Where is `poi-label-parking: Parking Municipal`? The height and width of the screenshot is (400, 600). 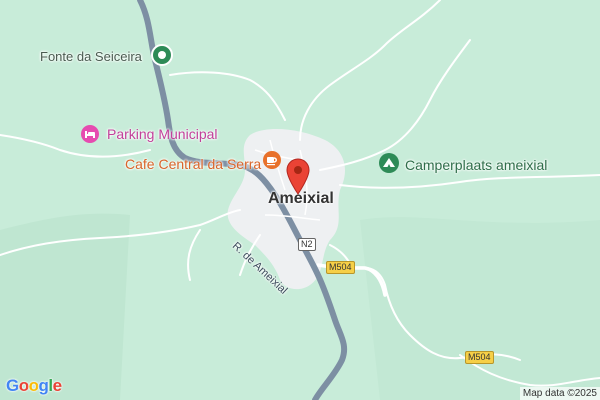 poi-label-parking: Parking Municipal is located at coordinates (162, 134).